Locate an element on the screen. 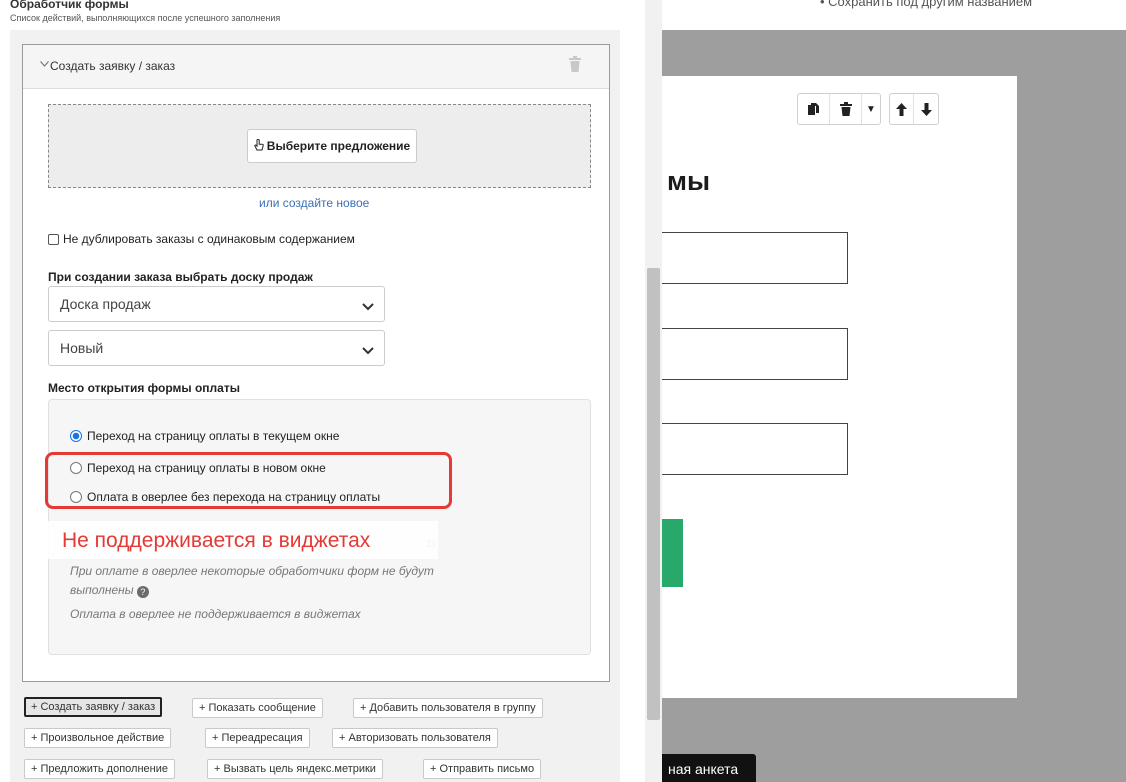 The image size is (1126, 782). block-toolbar: ▼ is located at coordinates (868, 109).